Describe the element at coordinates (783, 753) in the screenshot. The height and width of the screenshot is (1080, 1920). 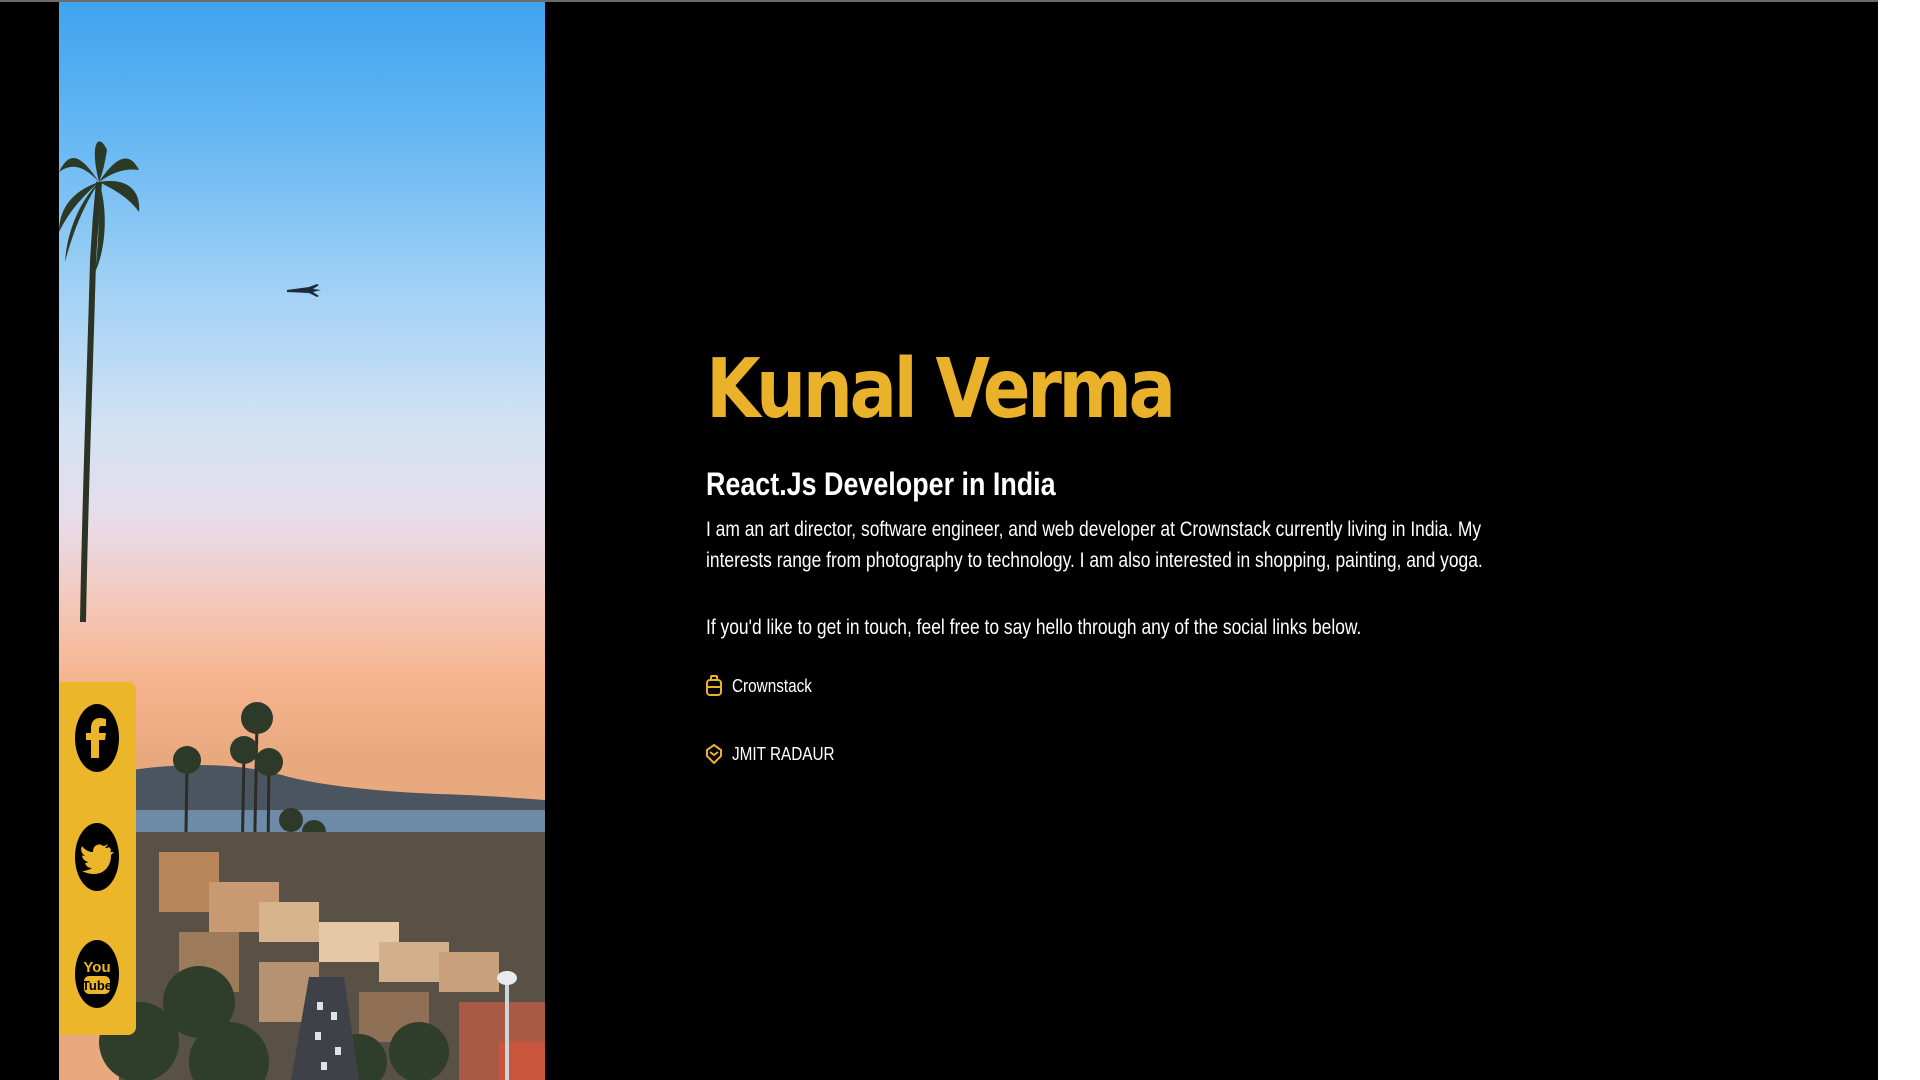
I see `education-label: JMIT RADAUR` at that location.